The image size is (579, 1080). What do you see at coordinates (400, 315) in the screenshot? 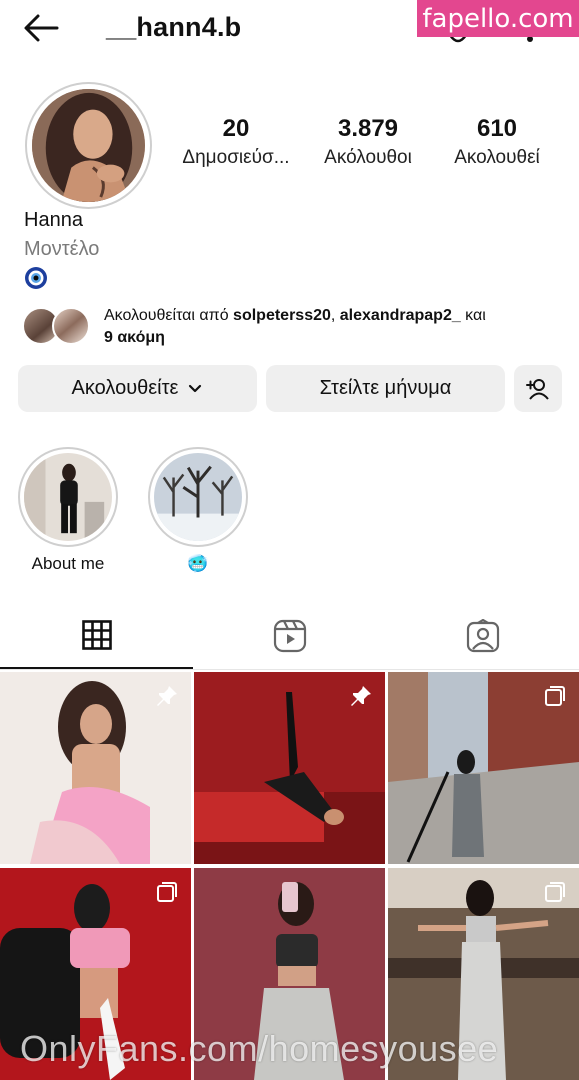
I see `followed-by-user: alexandrapap2_` at bounding box center [400, 315].